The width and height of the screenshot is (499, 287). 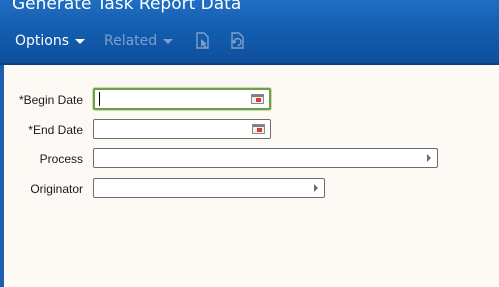 I want to click on begin-date-label: *Begin Date, so click(x=50, y=100).